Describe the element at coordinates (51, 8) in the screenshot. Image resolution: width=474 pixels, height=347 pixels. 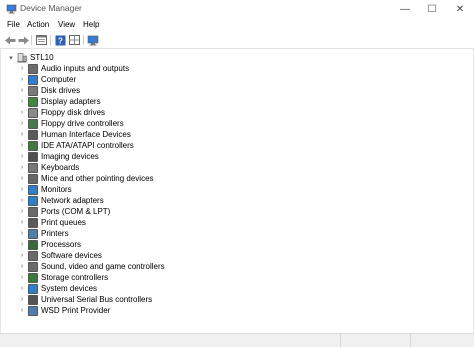
I see `window-title: Device Manager` at that location.